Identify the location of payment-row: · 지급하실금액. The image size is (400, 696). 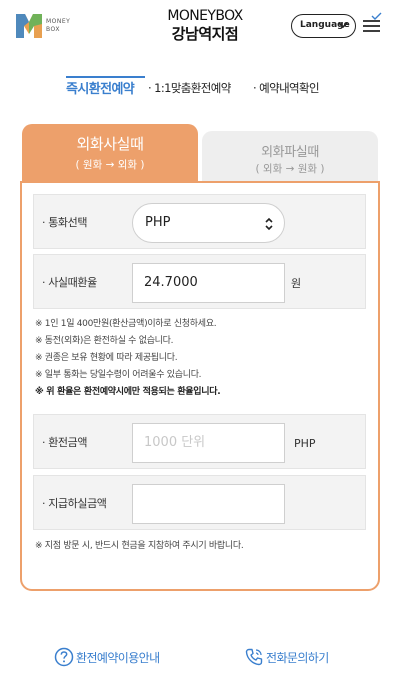
(199, 502).